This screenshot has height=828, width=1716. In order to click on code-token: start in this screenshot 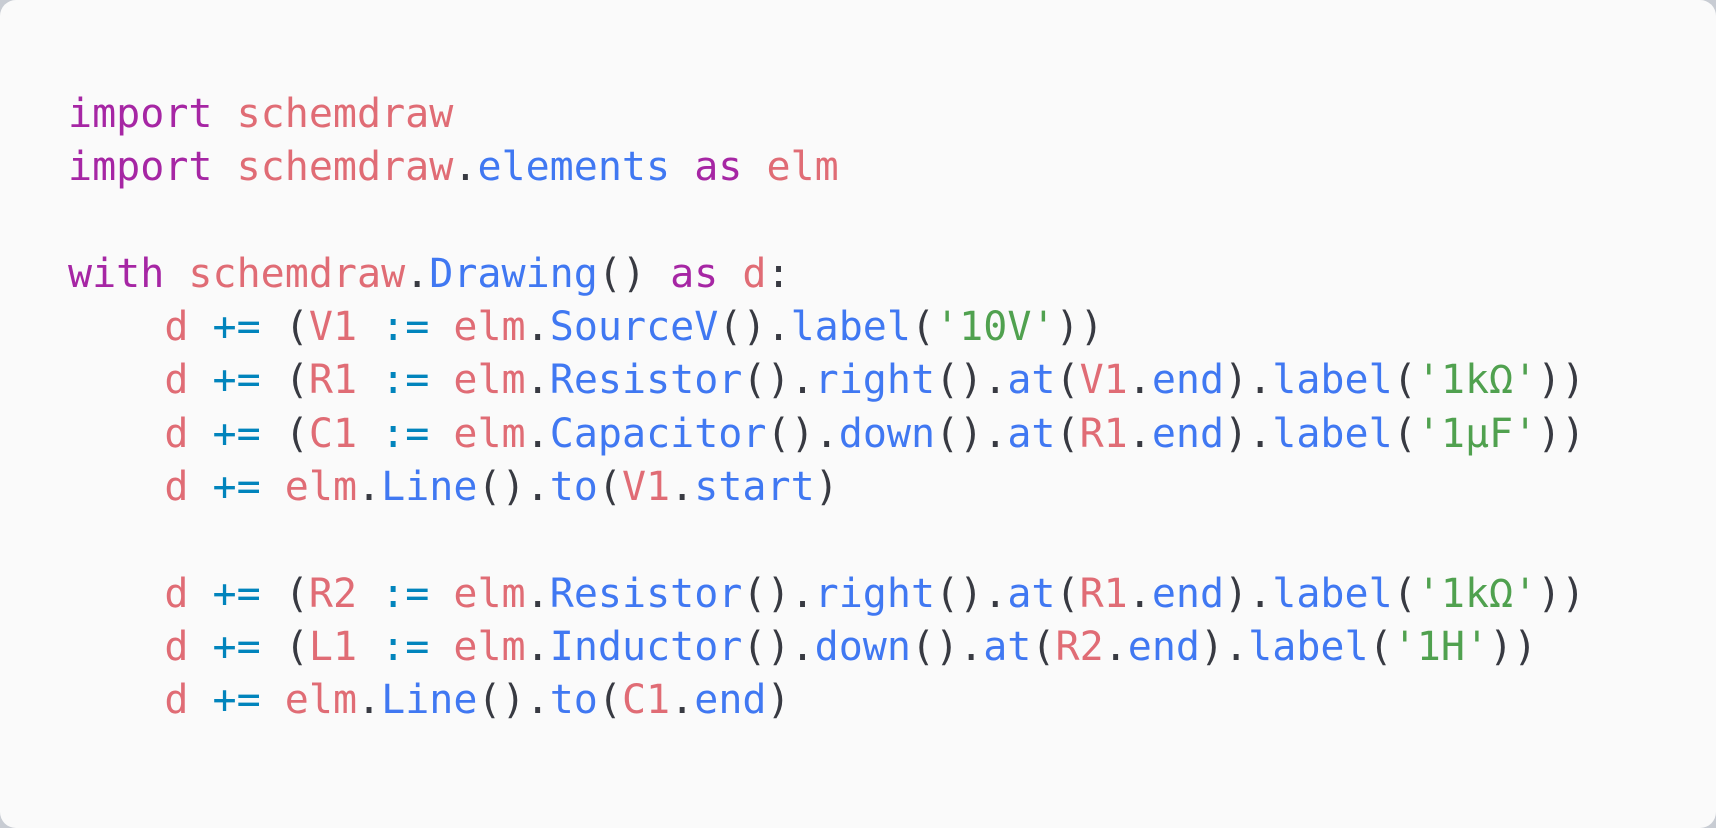, I will do `click(754, 487)`.